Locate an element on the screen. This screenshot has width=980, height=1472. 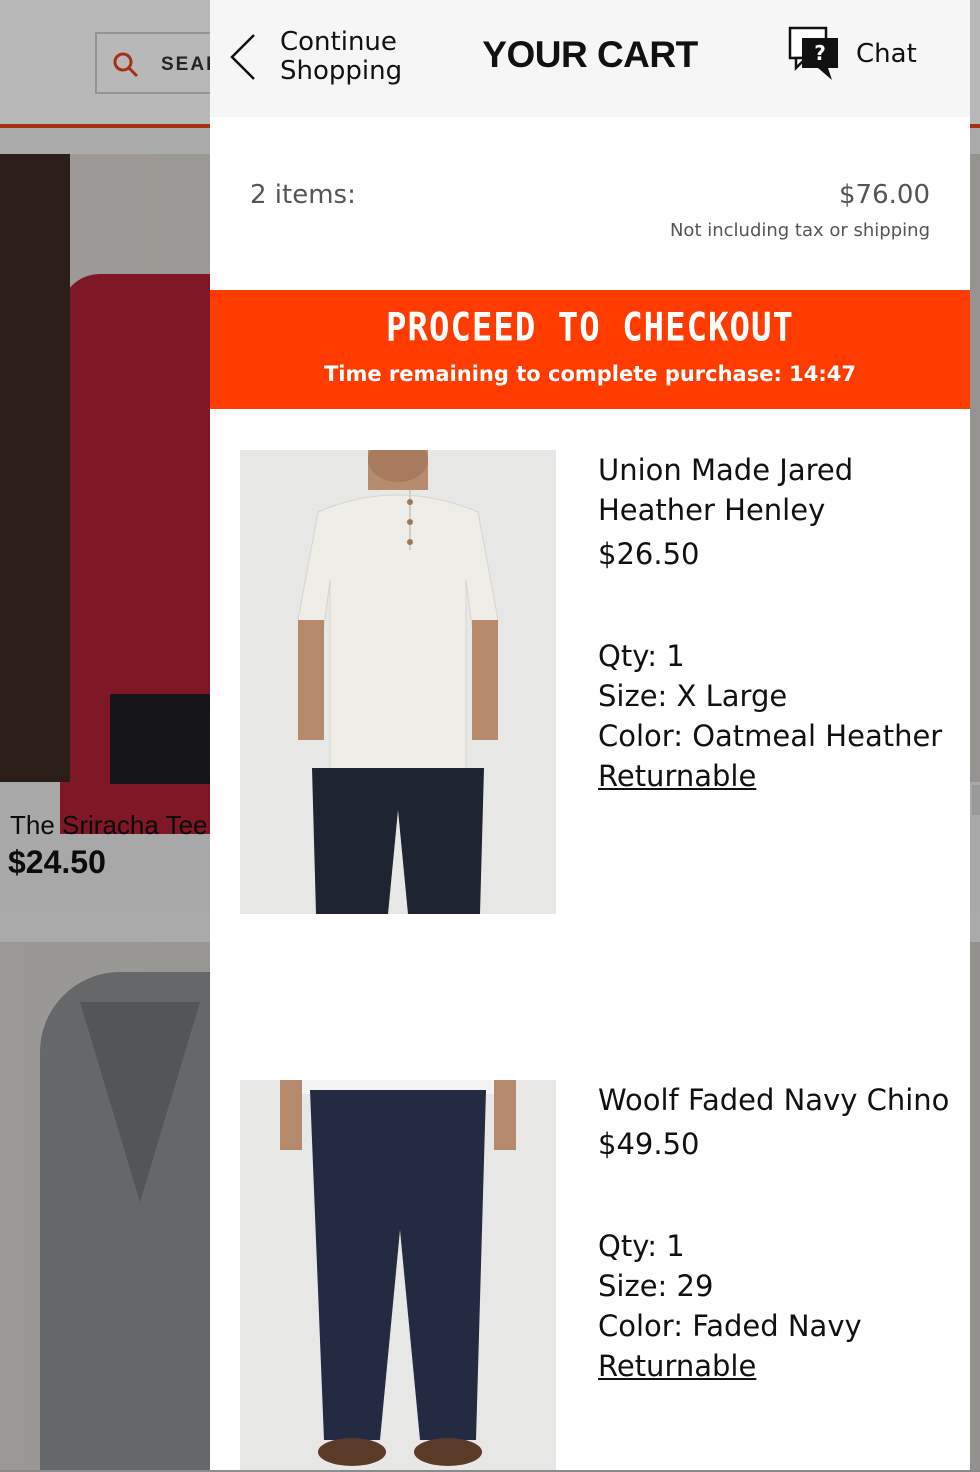
checkout-label: PROCEED TO CHECKOUT is located at coordinates (590, 328).